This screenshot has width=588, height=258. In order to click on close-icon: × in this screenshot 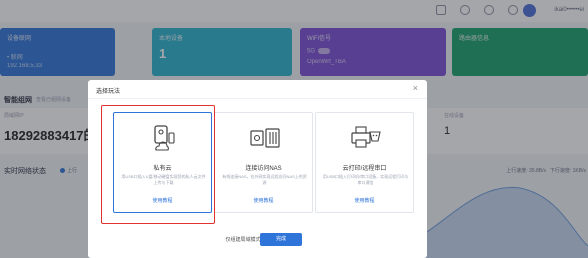, I will do `click(415, 88)`.